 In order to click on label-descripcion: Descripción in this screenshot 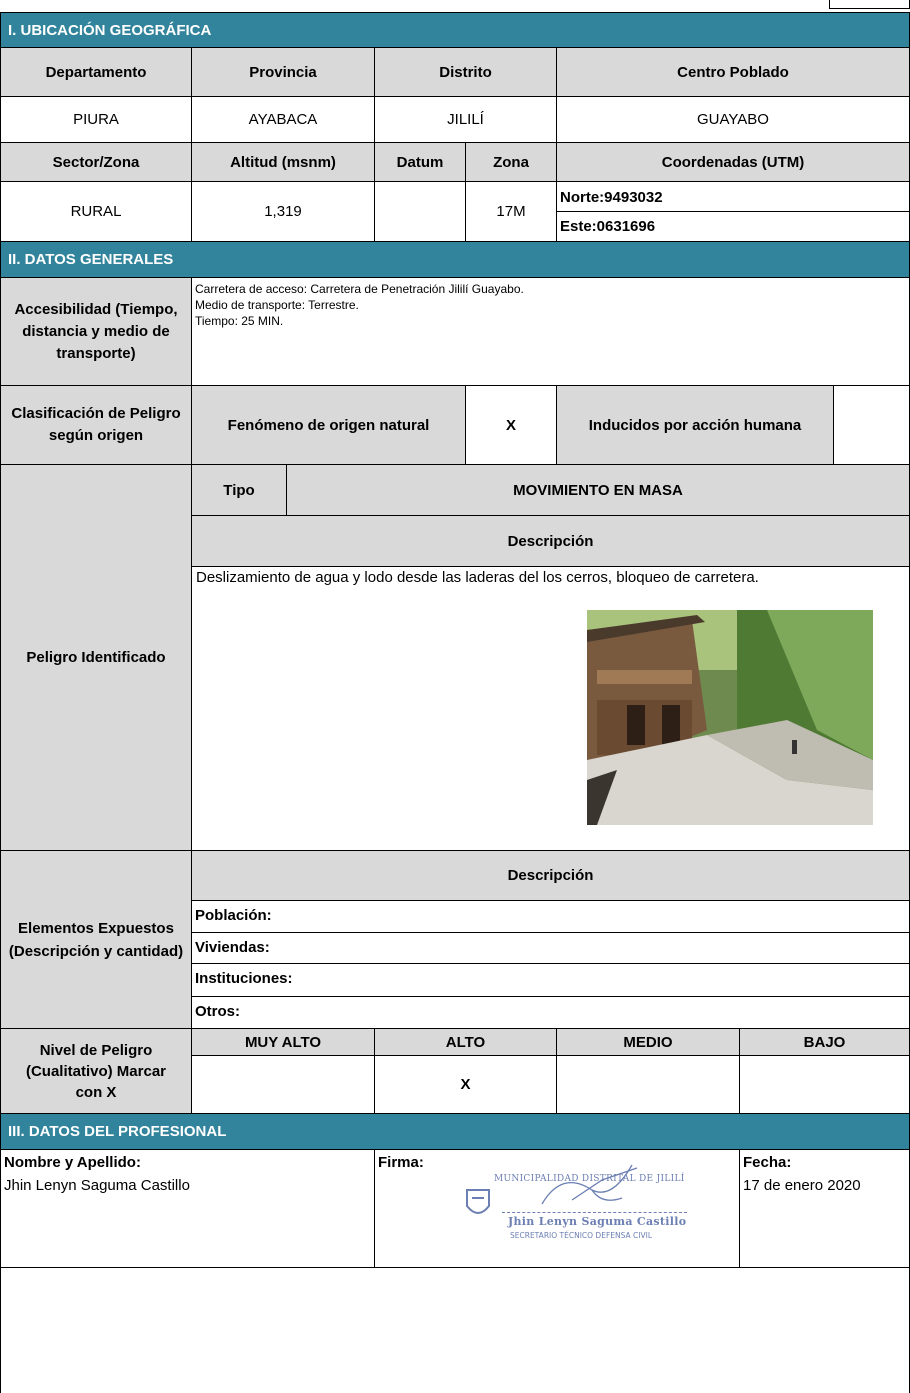, I will do `click(550, 541)`.